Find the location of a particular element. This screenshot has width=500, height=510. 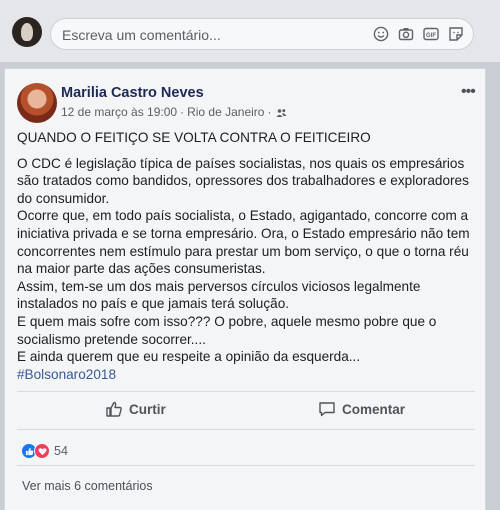

reaction-count: 54 is located at coordinates (61, 451).